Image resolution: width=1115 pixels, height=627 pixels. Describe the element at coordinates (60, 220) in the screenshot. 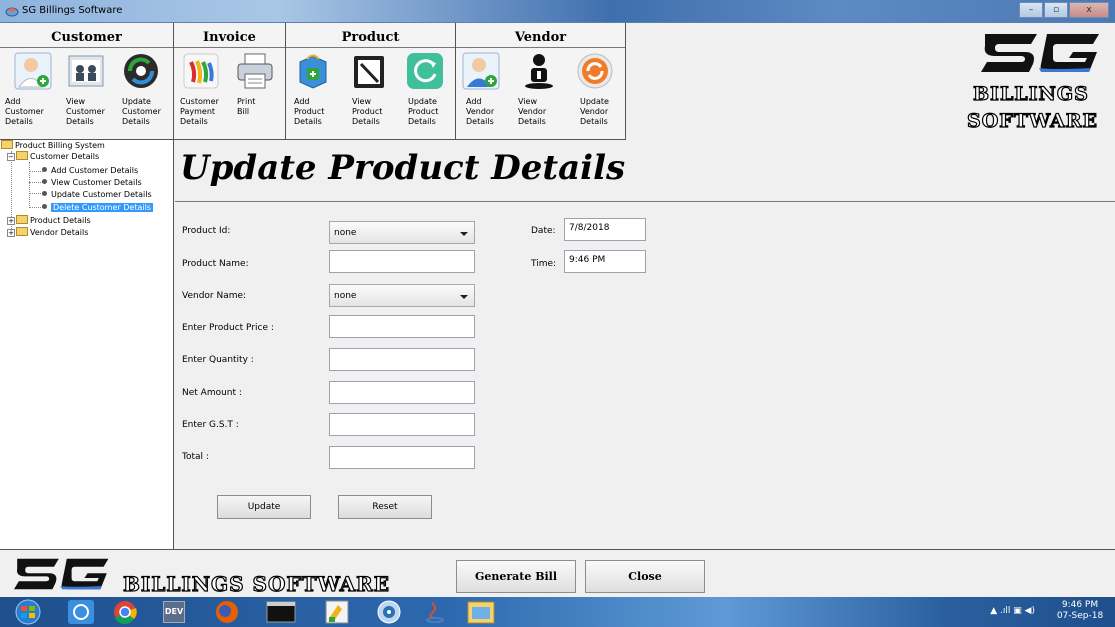

I see `tree-node-label: Product Details` at that location.